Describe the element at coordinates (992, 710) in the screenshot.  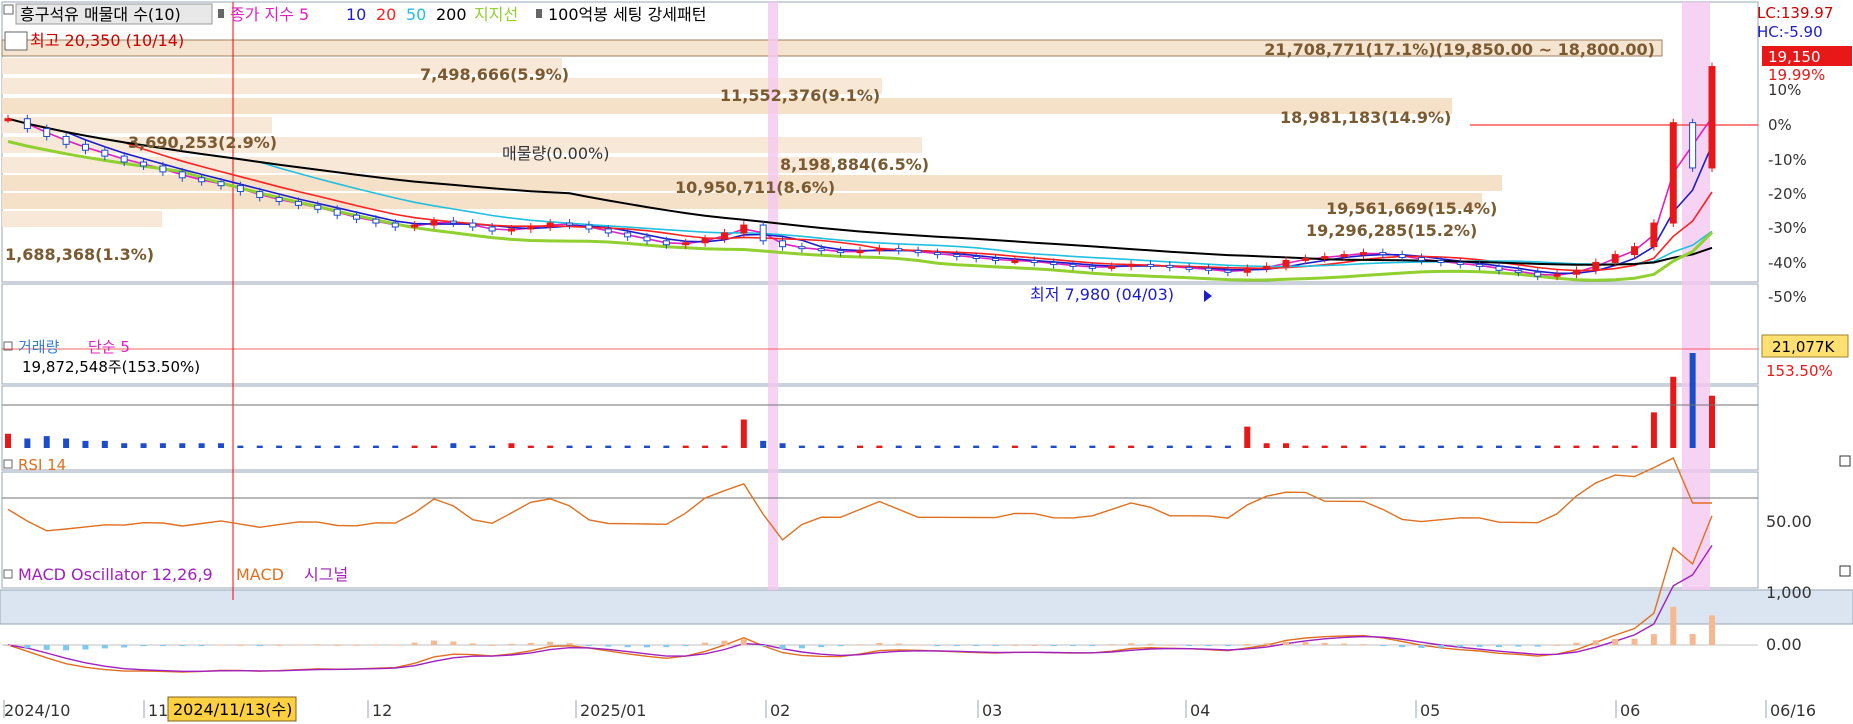
I see `x-tick-label: 03` at that location.